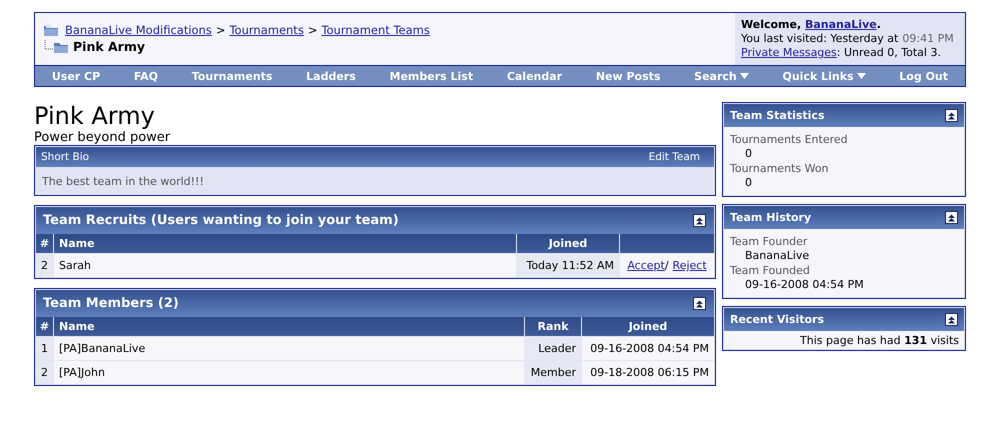 The image size is (1000, 444). What do you see at coordinates (553, 372) in the screenshot?
I see `table-cell: Member` at bounding box center [553, 372].